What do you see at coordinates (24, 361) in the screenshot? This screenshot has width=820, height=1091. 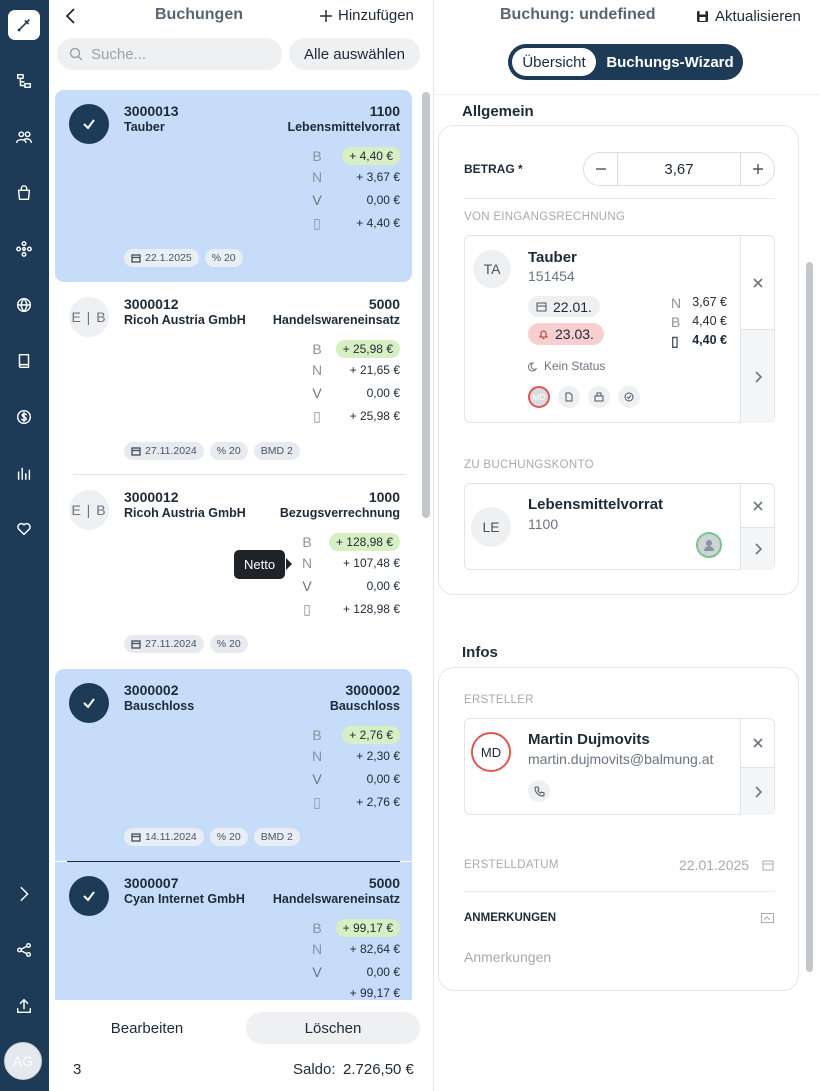 I see `book-icon` at bounding box center [24, 361].